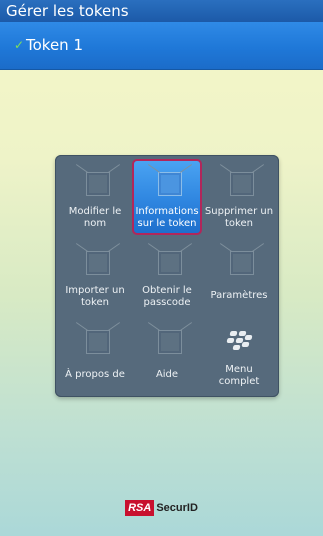  I want to click on menu-item-label: Informations sur le token, so click(167, 217).